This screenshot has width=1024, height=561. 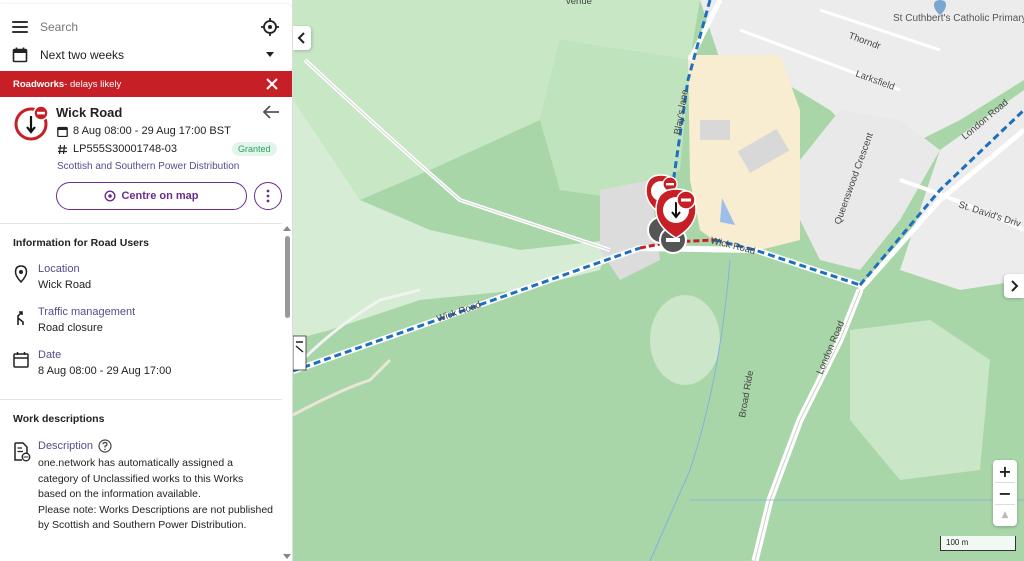 I want to click on expand-right-panel-button, so click(x=1014, y=286).